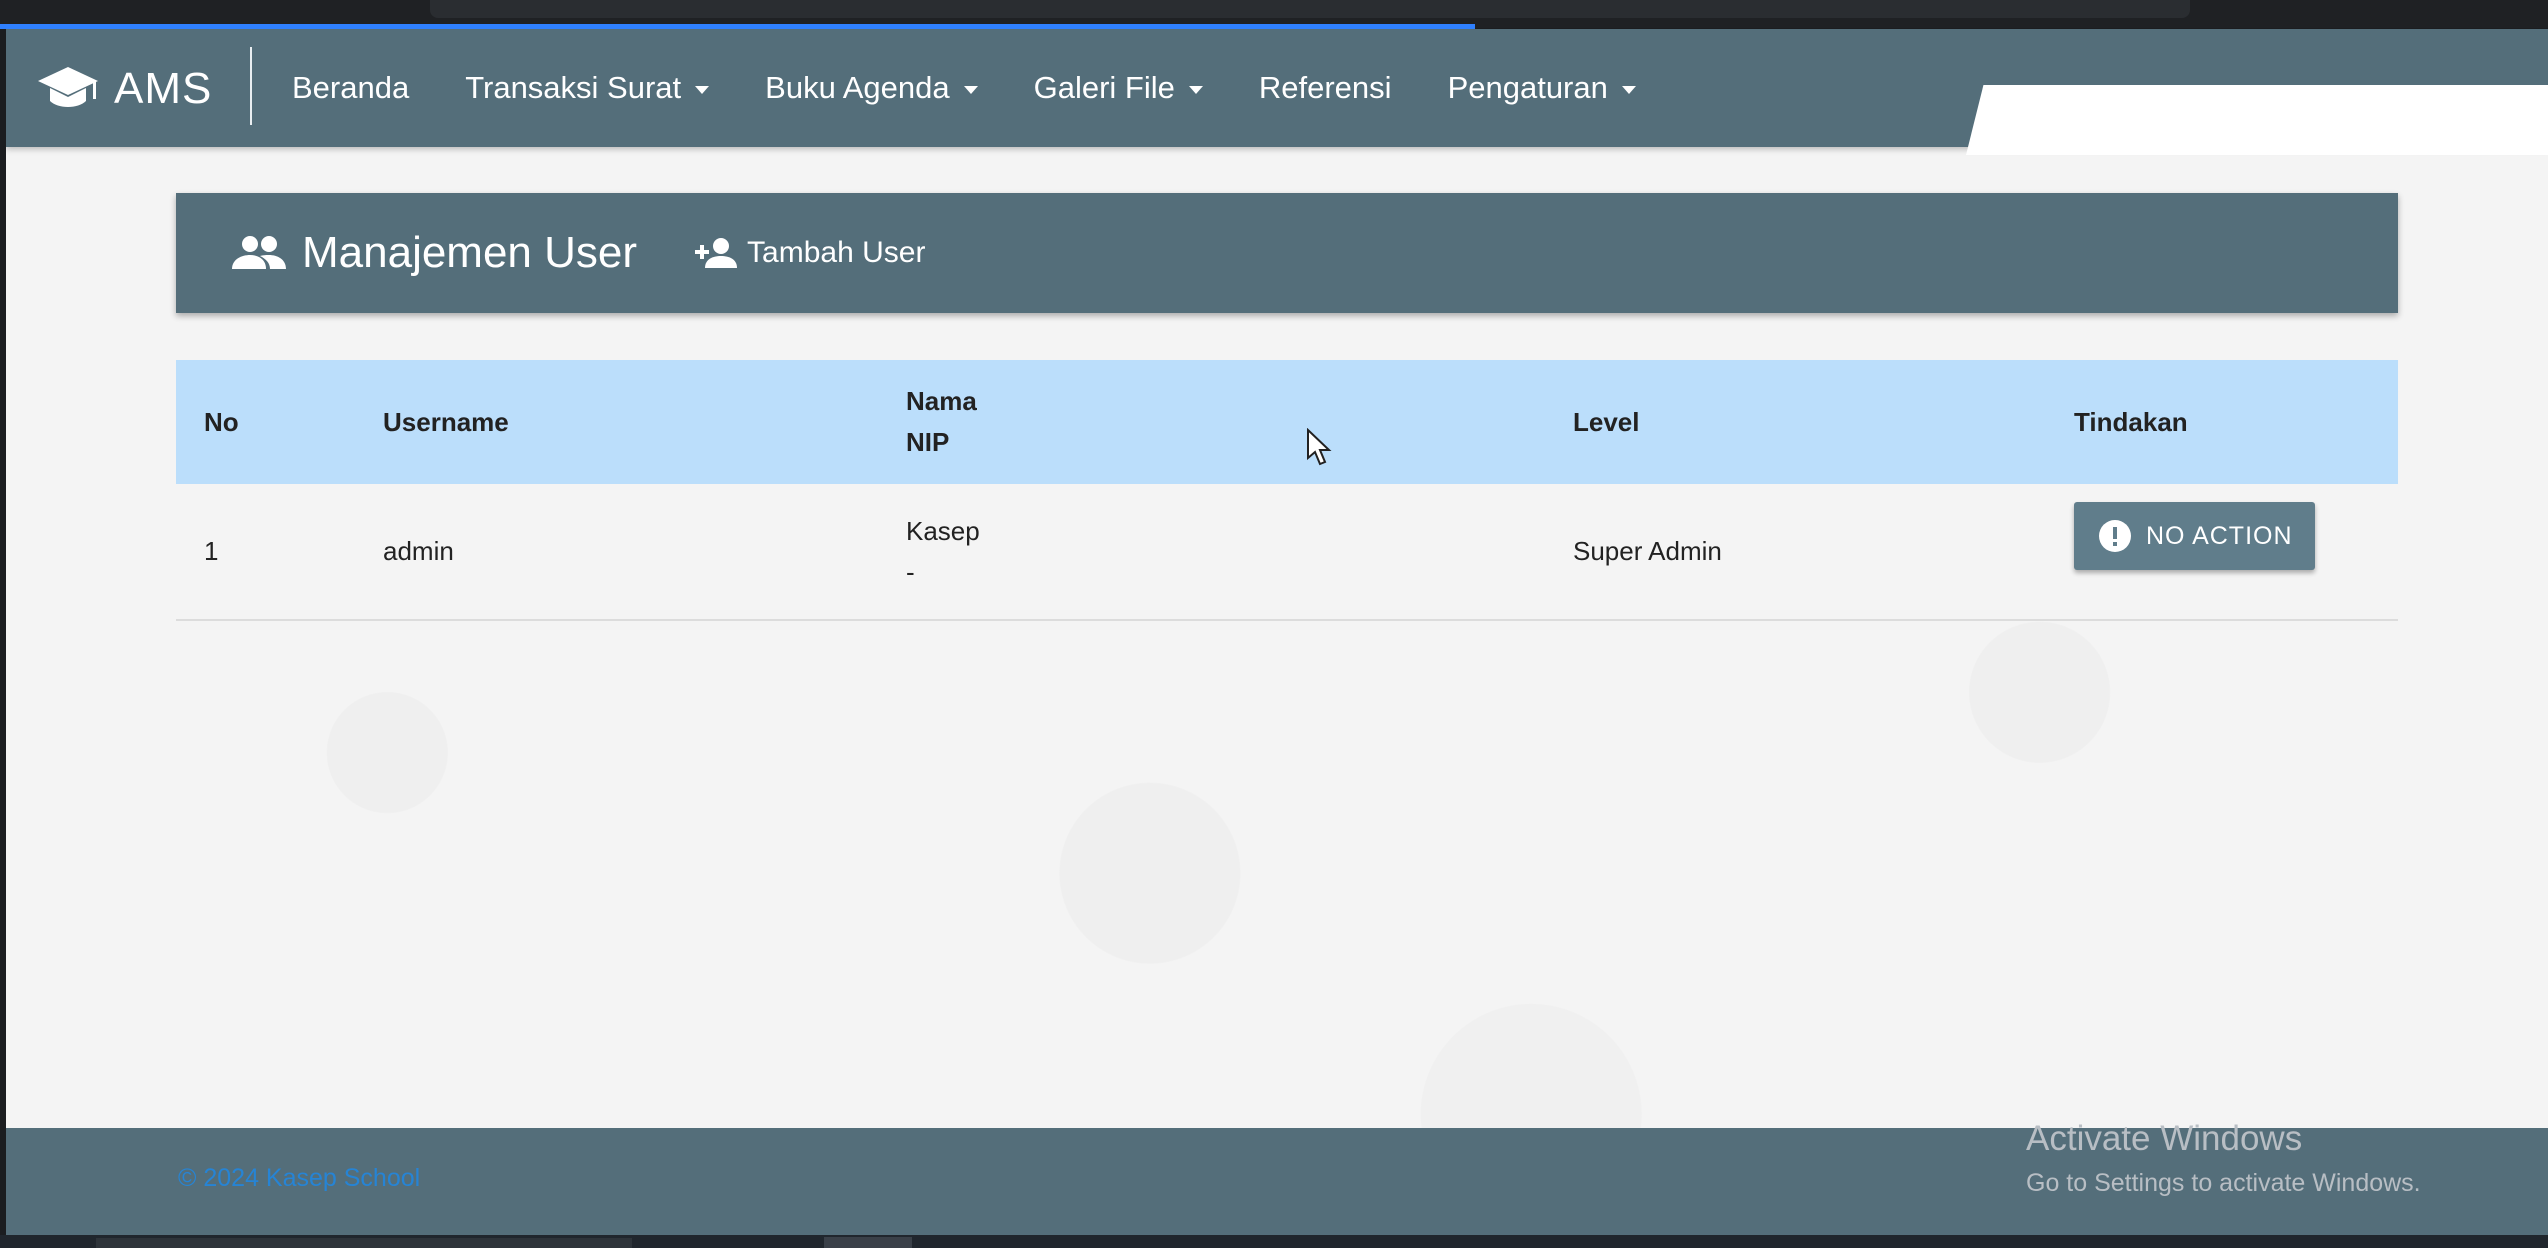 The width and height of the screenshot is (2548, 1248). What do you see at coordinates (221, 421) in the screenshot?
I see `column-header-no: No` at bounding box center [221, 421].